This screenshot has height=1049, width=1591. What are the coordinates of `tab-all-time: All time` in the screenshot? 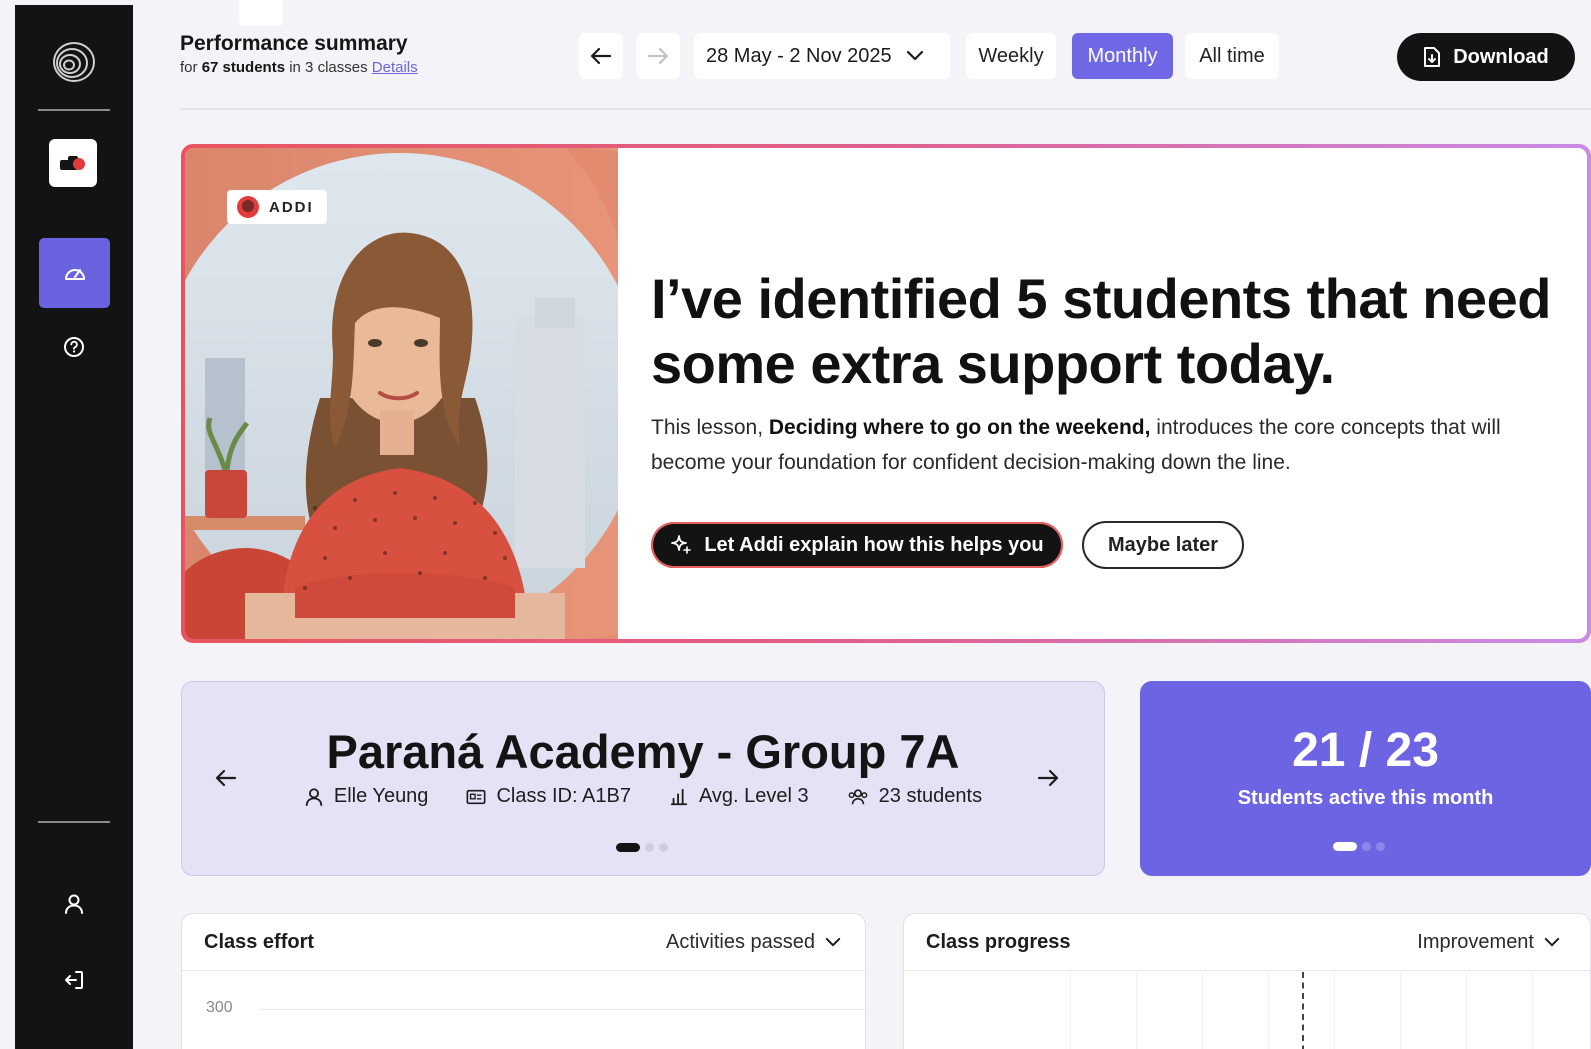 It's located at (1232, 56).